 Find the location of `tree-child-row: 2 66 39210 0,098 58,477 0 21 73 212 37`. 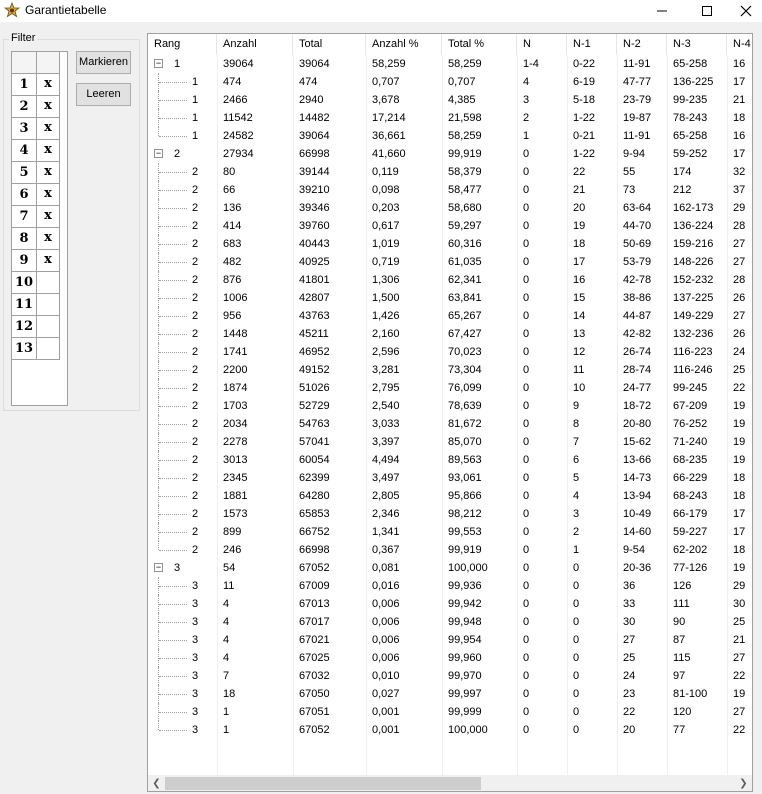

tree-child-row: 2 66 39210 0,098 58,477 0 21 73 212 37 is located at coordinates (450, 190).